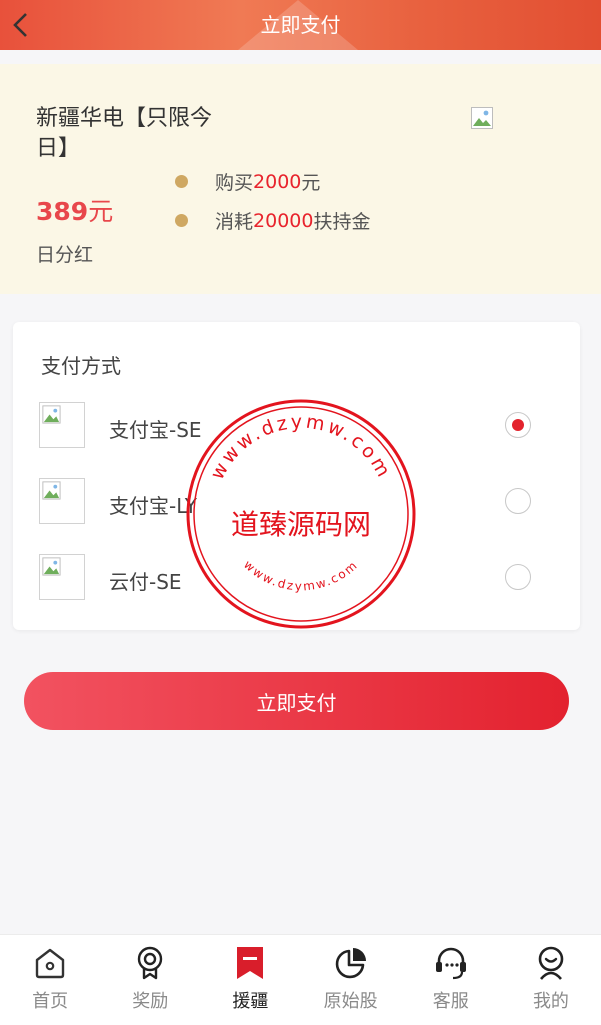 The image size is (601, 1025). I want to click on payment-option-label: 支付宝-SE, so click(155, 430).